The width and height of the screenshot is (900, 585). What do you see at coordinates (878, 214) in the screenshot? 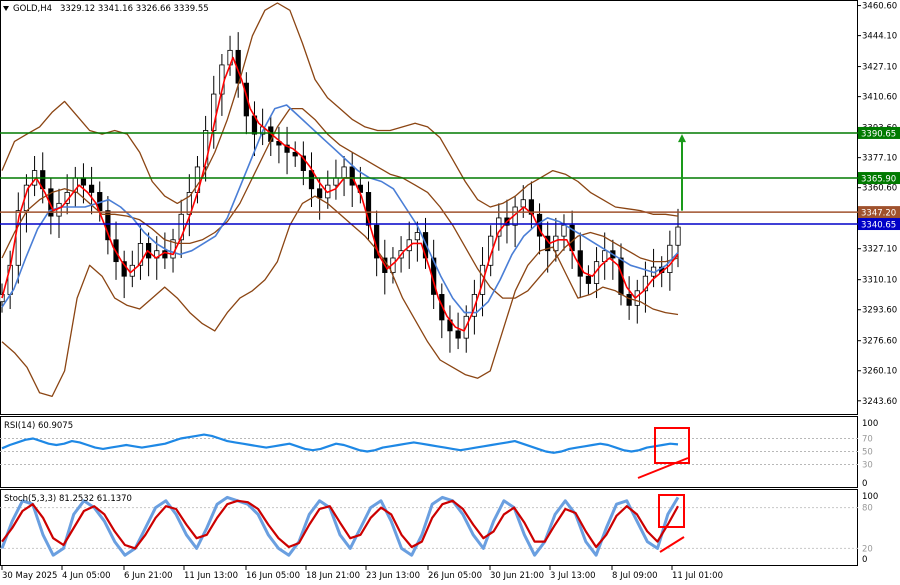
I see `level-tag-label: 3347.20` at bounding box center [878, 214].